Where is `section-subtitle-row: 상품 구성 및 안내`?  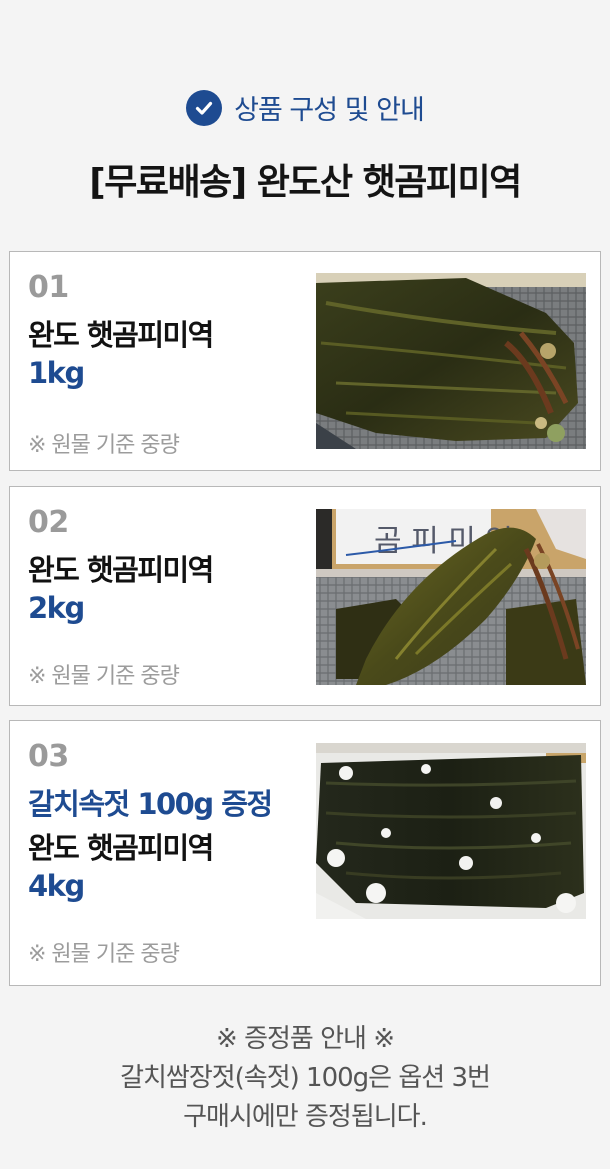
section-subtitle-row: 상품 구성 및 안내 is located at coordinates (305, 107).